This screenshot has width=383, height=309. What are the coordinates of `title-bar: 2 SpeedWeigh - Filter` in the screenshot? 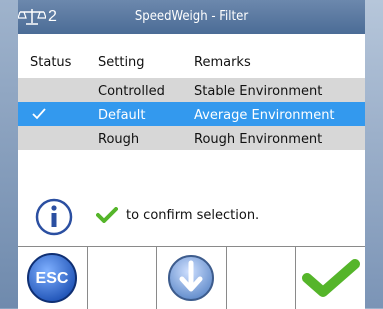 It's located at (191, 17).